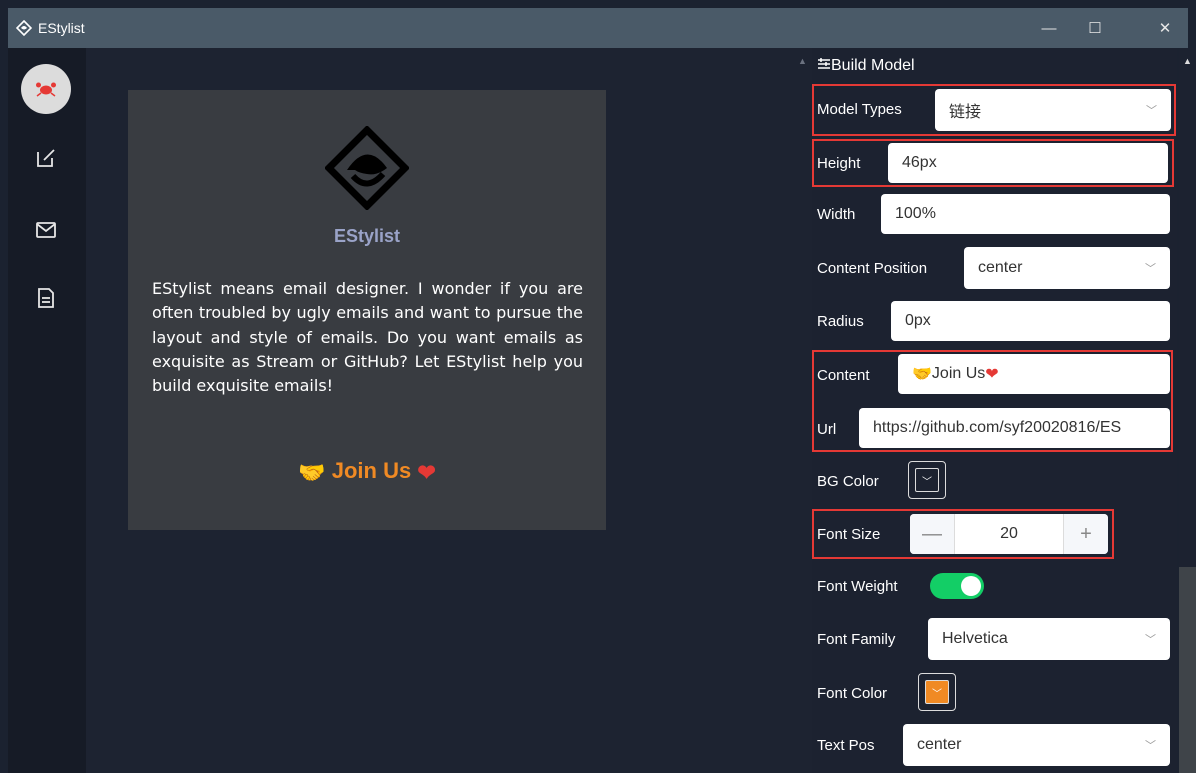 The width and height of the screenshot is (1196, 773). I want to click on edit-icon, so click(46, 158).